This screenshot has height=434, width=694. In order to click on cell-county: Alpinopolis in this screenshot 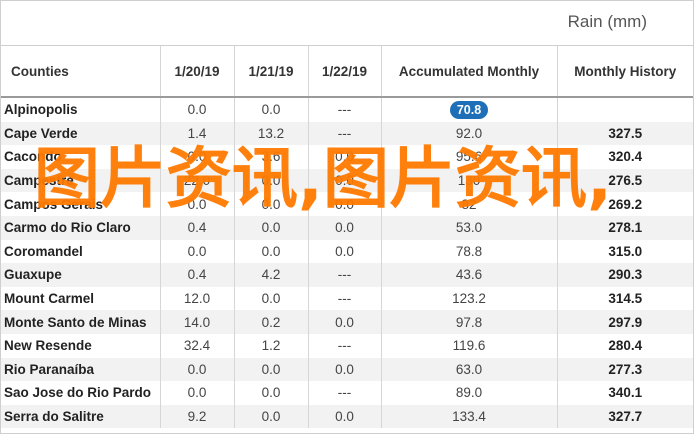, I will do `click(41, 110)`.